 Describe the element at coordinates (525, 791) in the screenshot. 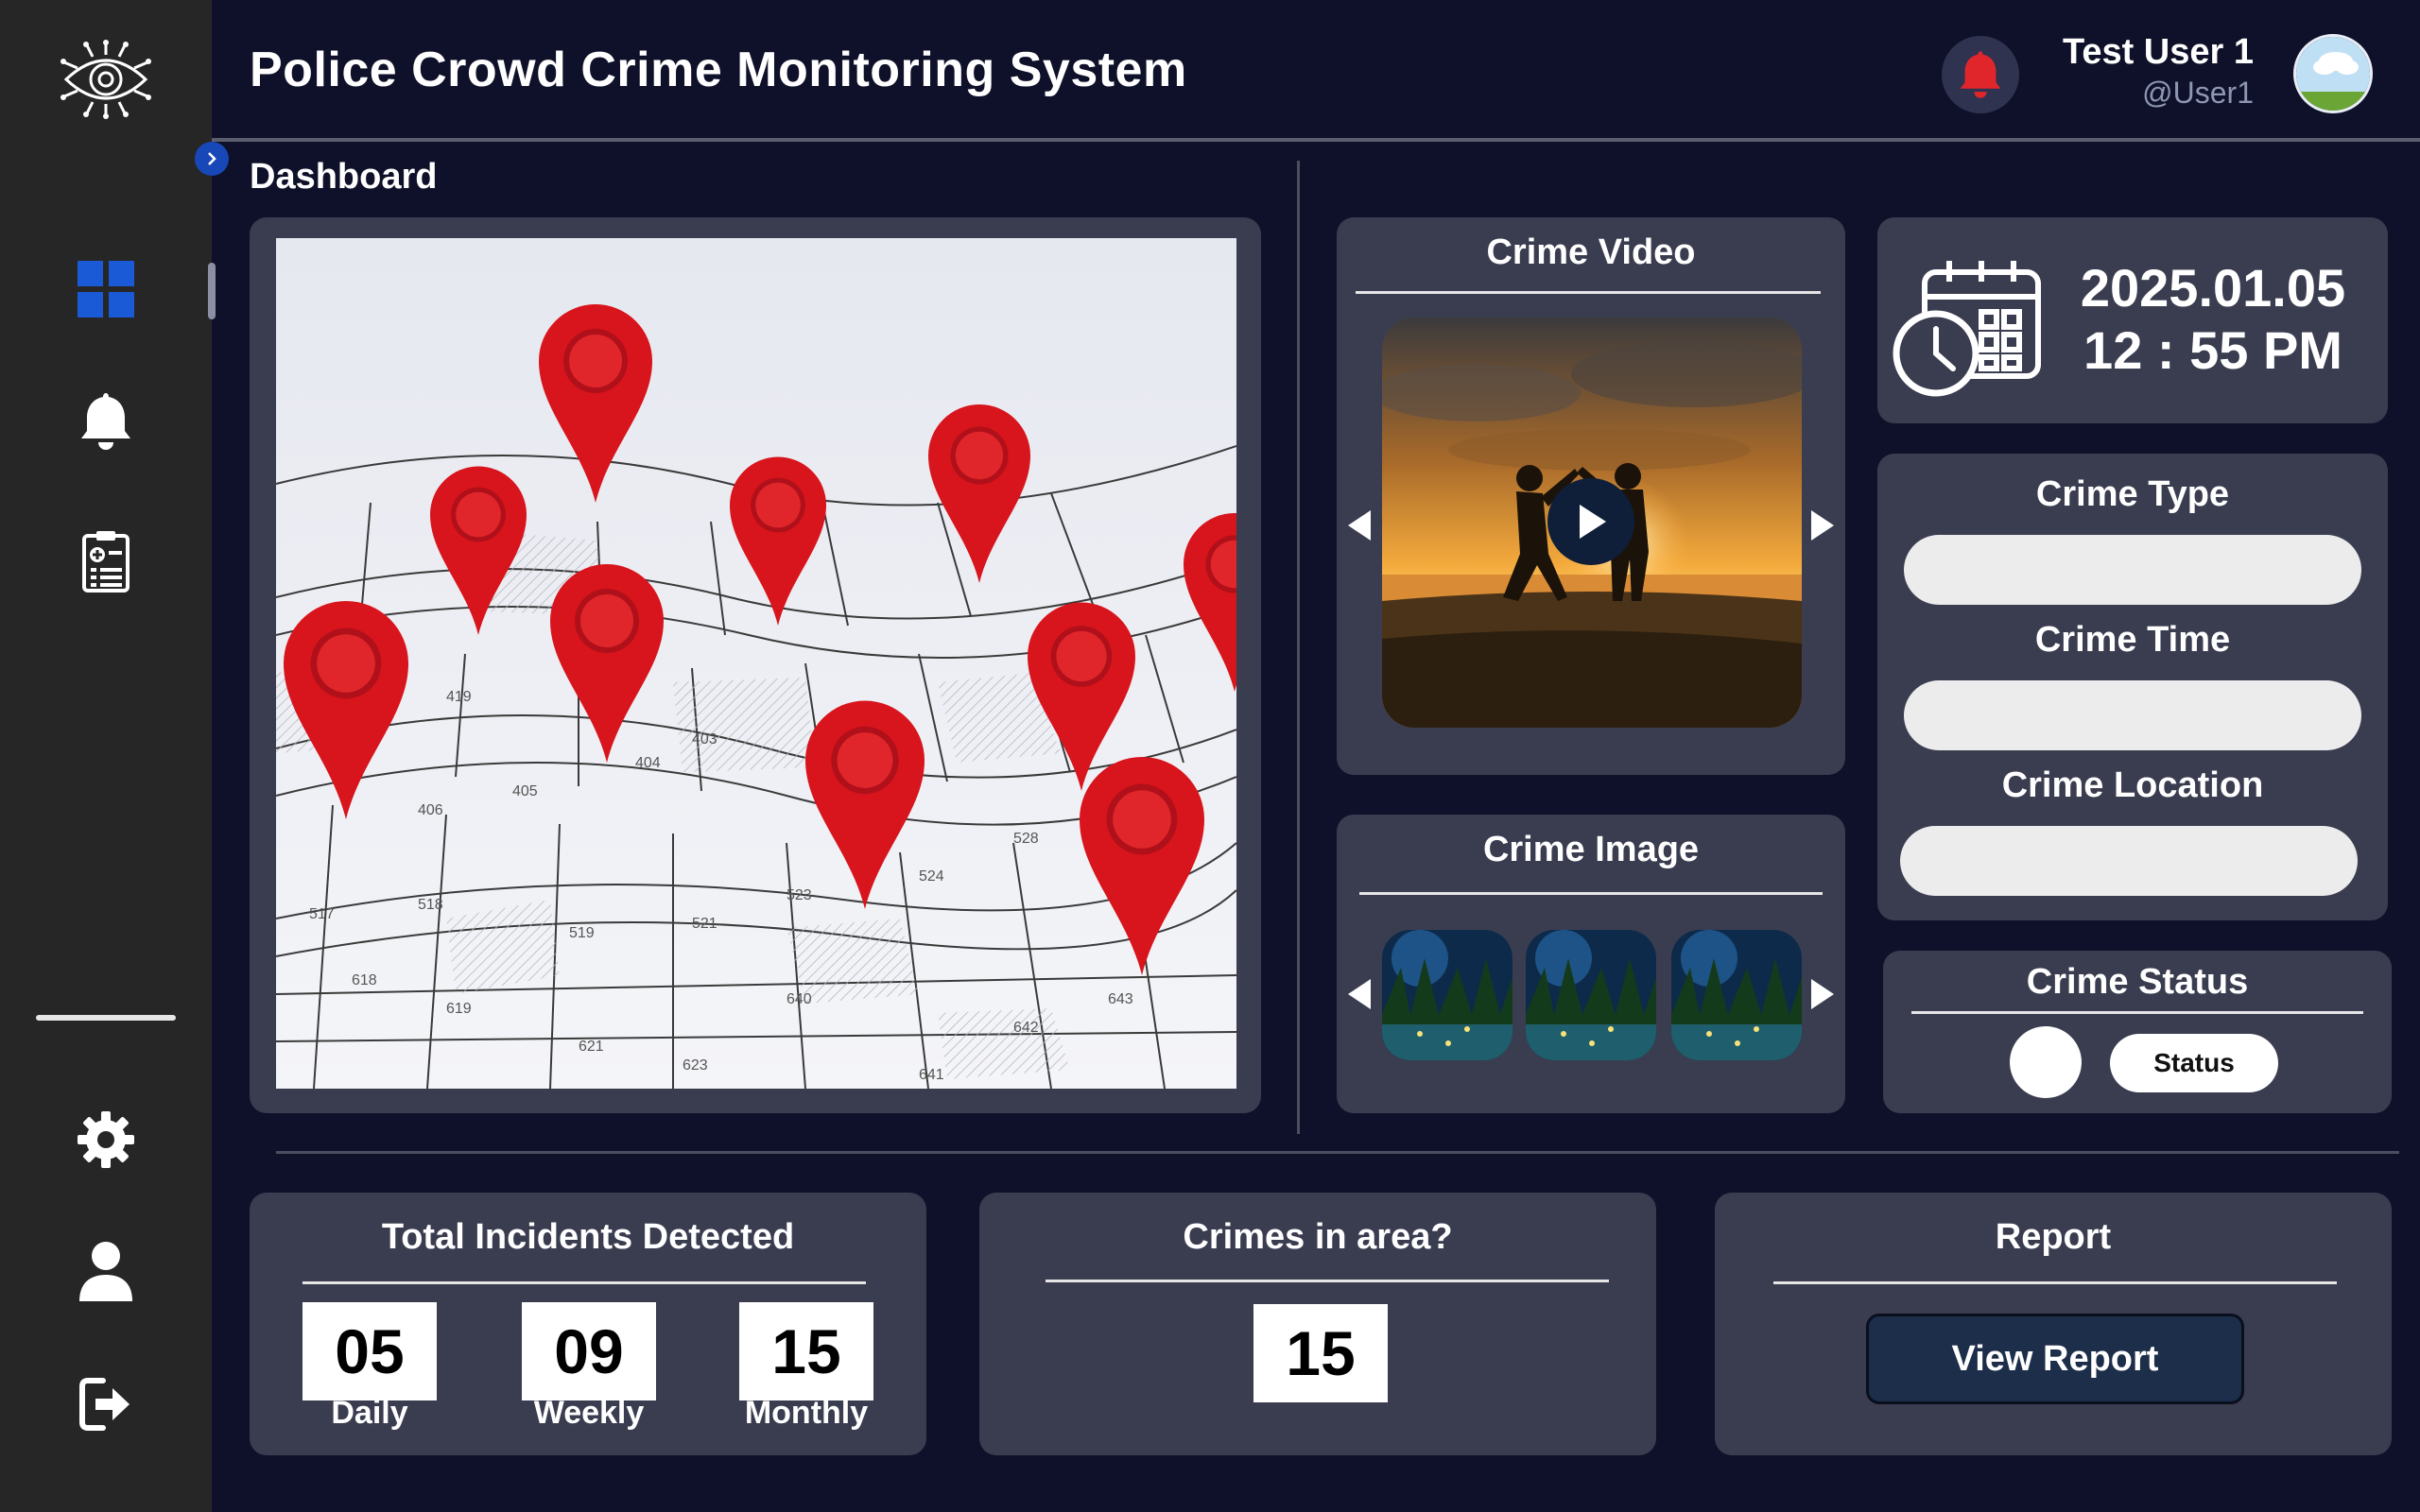

I see `svg-text: 405` at that location.